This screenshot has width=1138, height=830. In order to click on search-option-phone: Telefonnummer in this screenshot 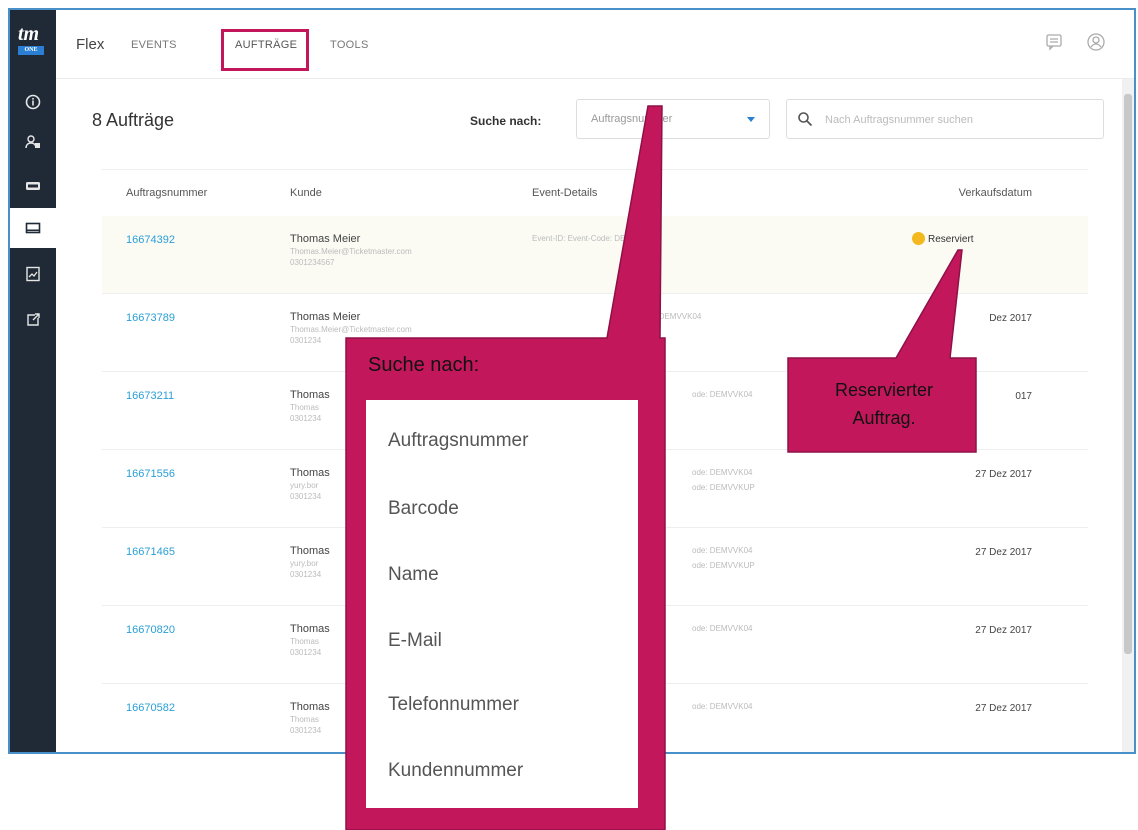, I will do `click(453, 704)`.